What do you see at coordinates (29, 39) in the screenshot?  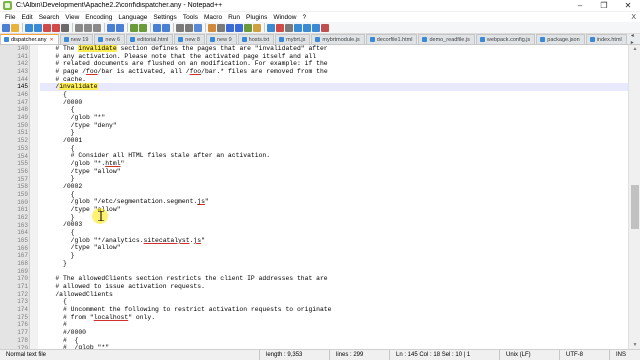 I see `tab-0: dispatcher.any ✕` at bounding box center [29, 39].